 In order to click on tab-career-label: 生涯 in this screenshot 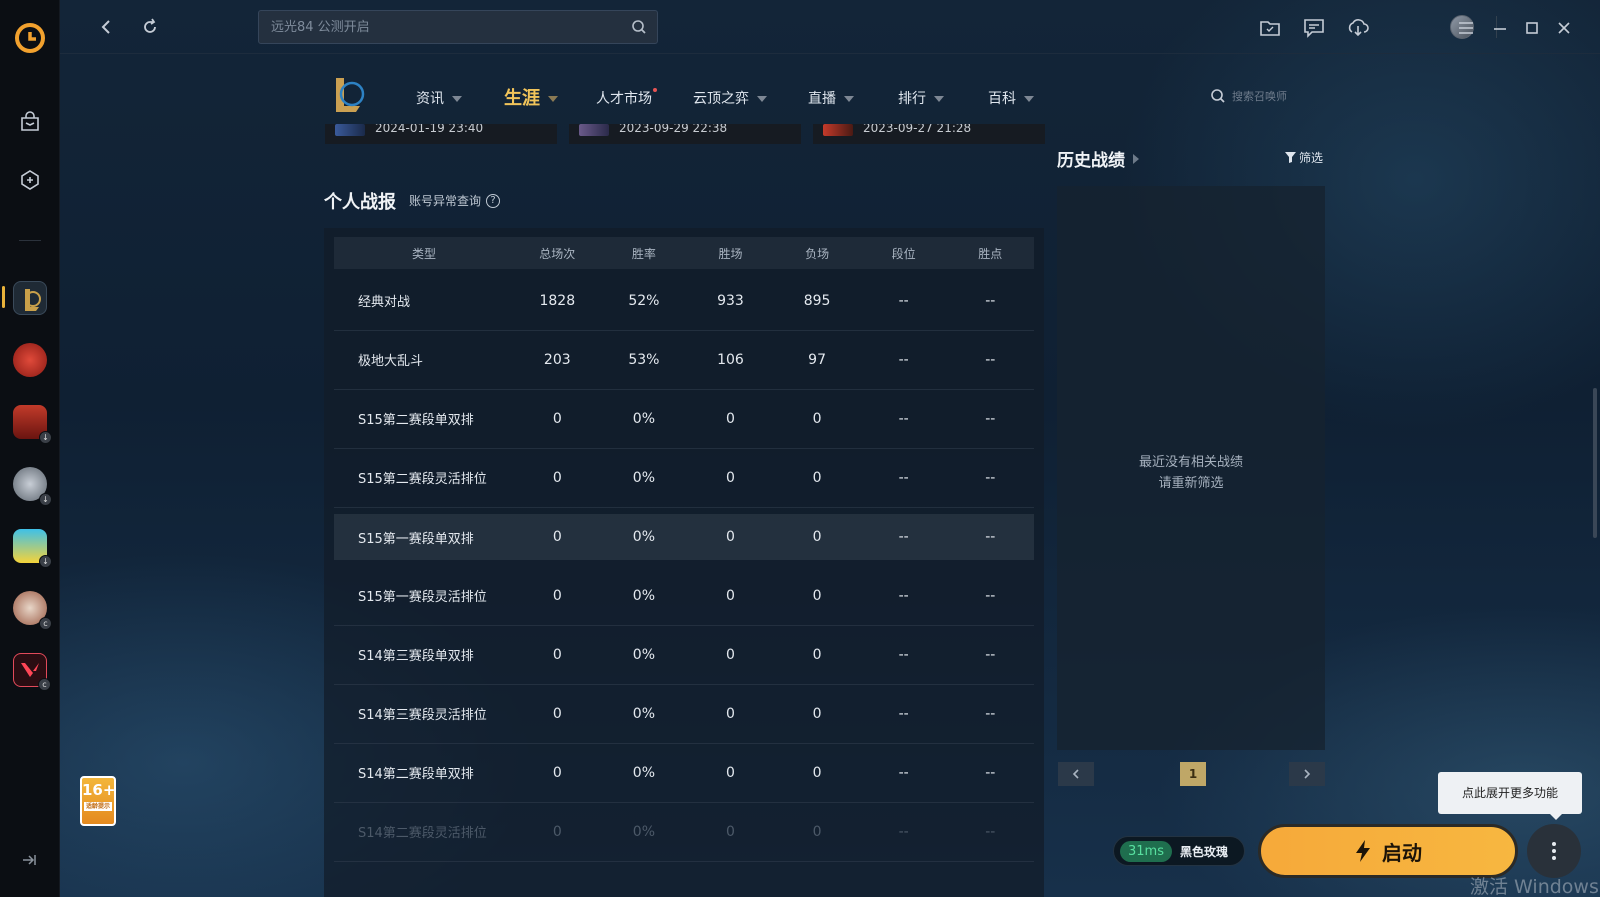, I will do `click(522, 98)`.